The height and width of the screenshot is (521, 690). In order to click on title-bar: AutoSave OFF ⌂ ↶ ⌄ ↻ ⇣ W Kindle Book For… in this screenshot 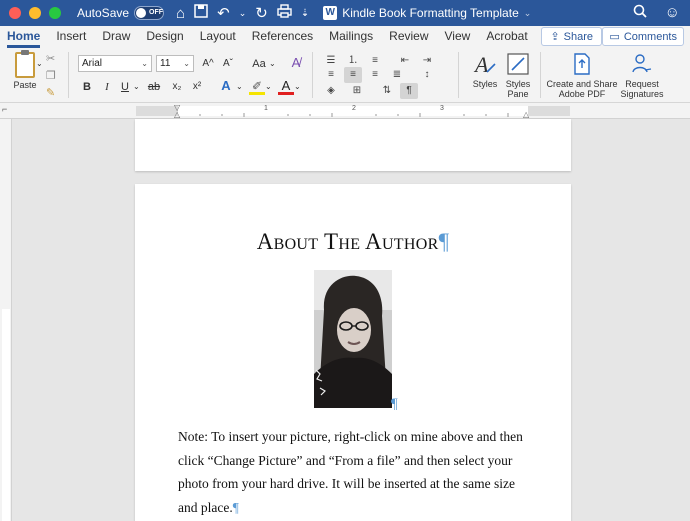, I will do `click(345, 13)`.